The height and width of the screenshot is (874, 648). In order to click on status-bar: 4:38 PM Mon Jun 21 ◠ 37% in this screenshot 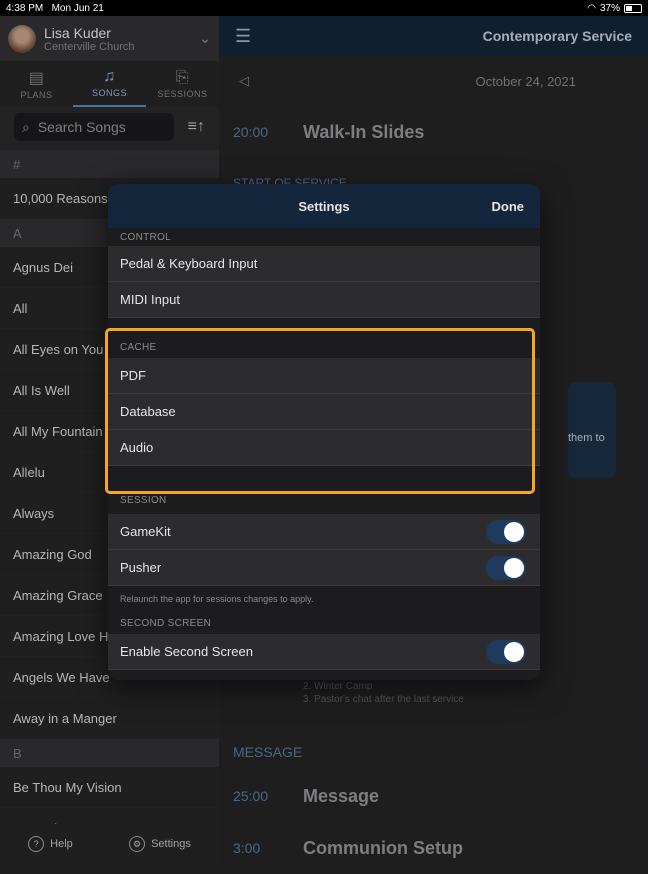, I will do `click(324, 8)`.